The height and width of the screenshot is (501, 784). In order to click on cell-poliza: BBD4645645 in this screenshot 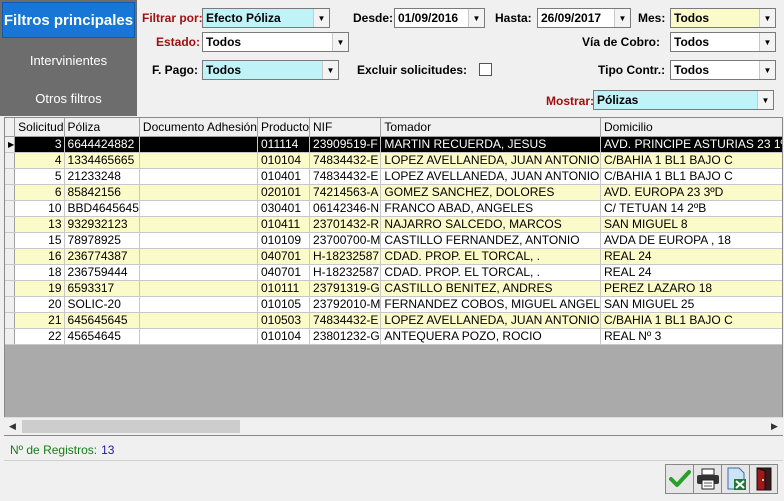, I will do `click(102, 208)`.